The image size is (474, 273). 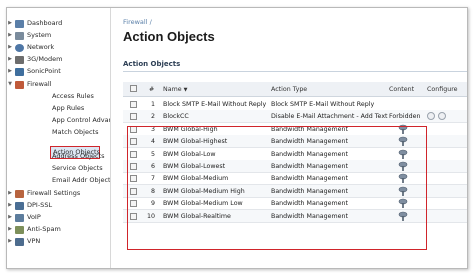 I want to click on sidebar-item-dpi-ssl: ▶ DPI-SSL, so click(x=29, y=205).